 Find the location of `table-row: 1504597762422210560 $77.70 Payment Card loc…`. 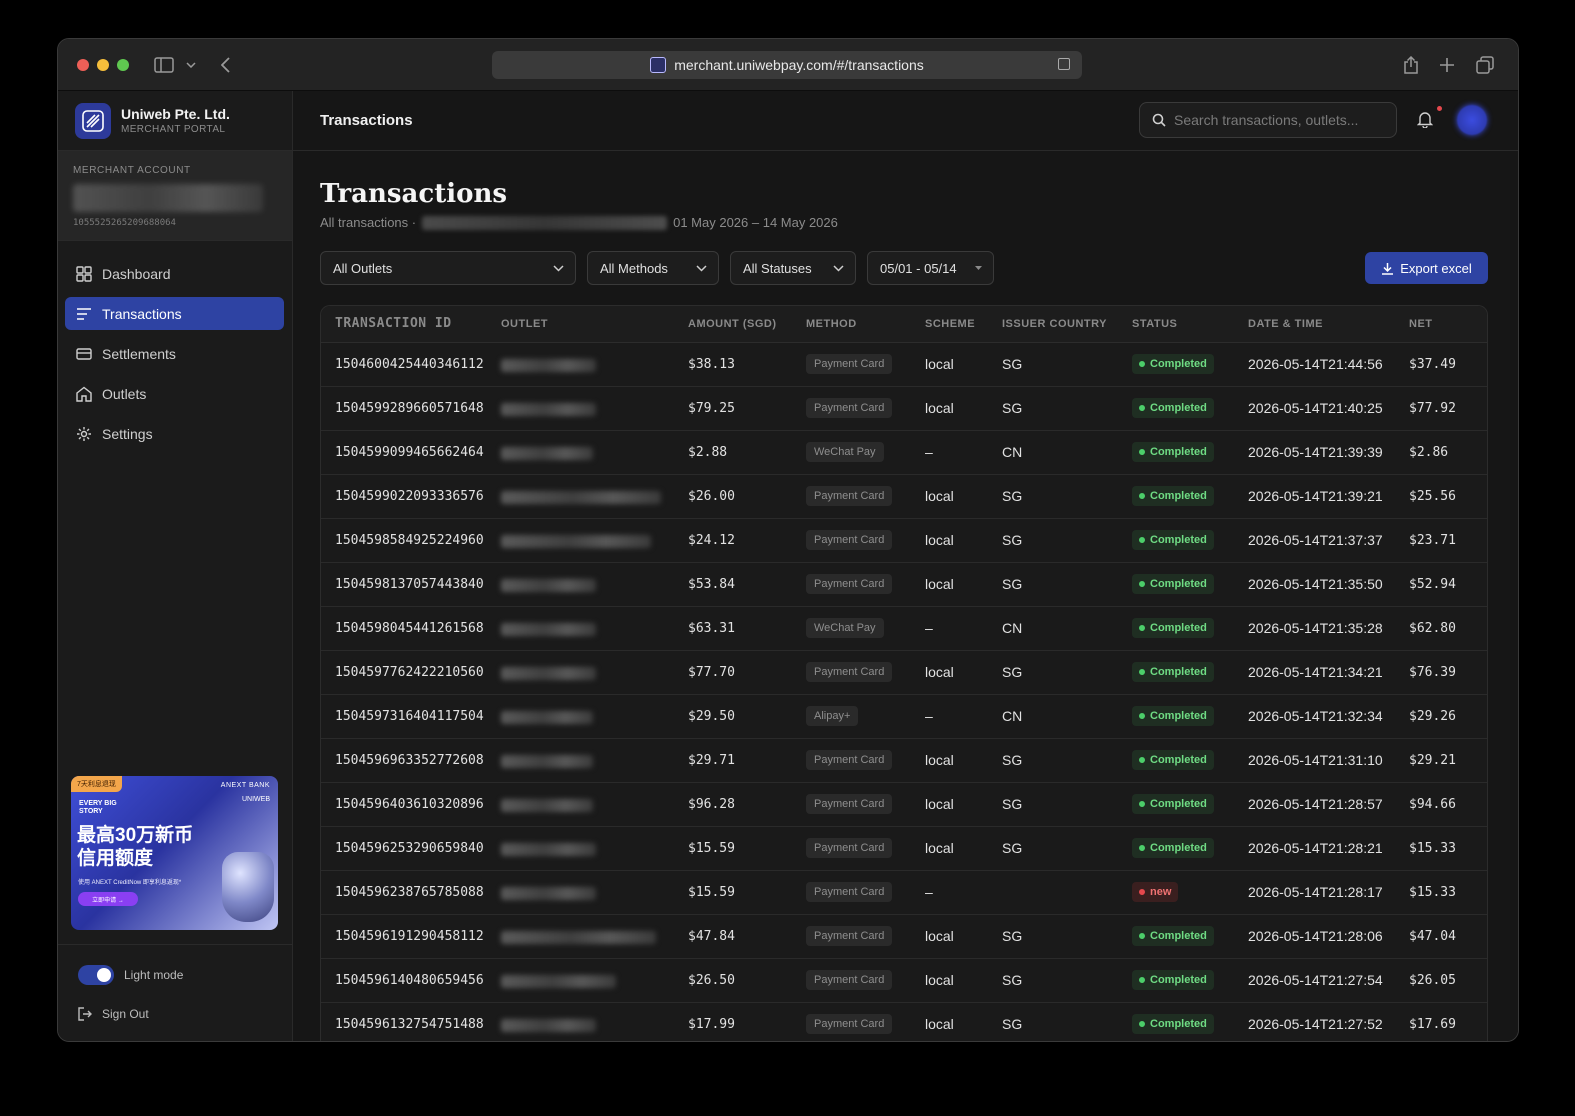

table-row: 1504597762422210560 $77.70 Payment Card loc… is located at coordinates (904, 672).